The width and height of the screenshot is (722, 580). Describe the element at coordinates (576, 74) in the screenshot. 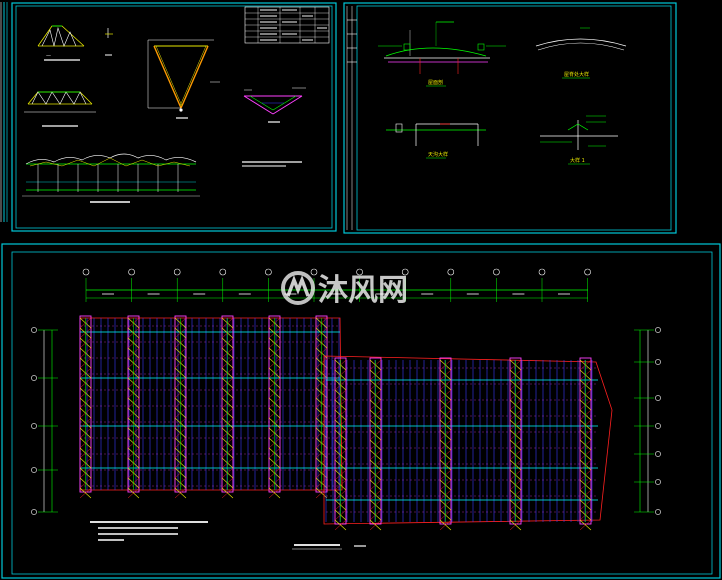

I see `label-ridge-detail: 屋脊处大样` at that location.